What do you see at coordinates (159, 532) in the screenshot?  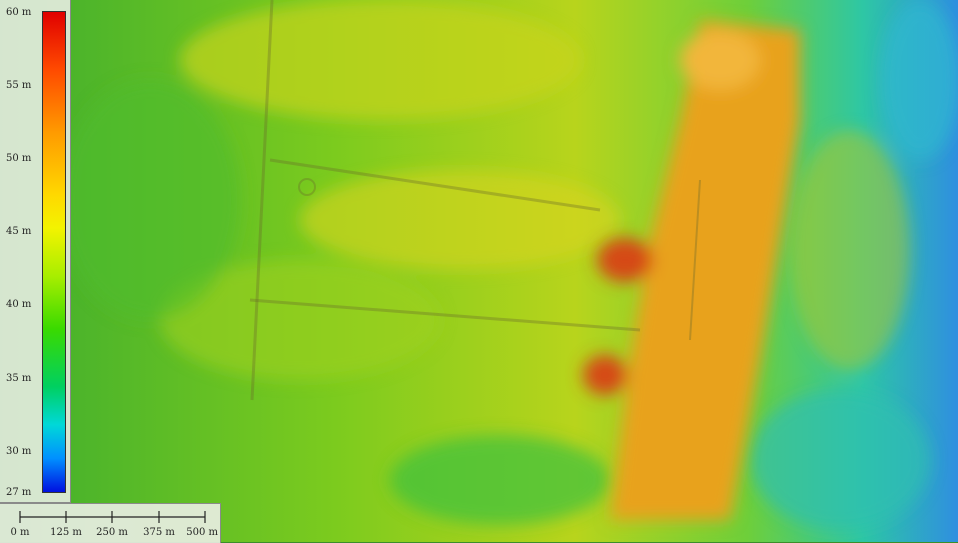 I see `scale-label: 375 m` at bounding box center [159, 532].